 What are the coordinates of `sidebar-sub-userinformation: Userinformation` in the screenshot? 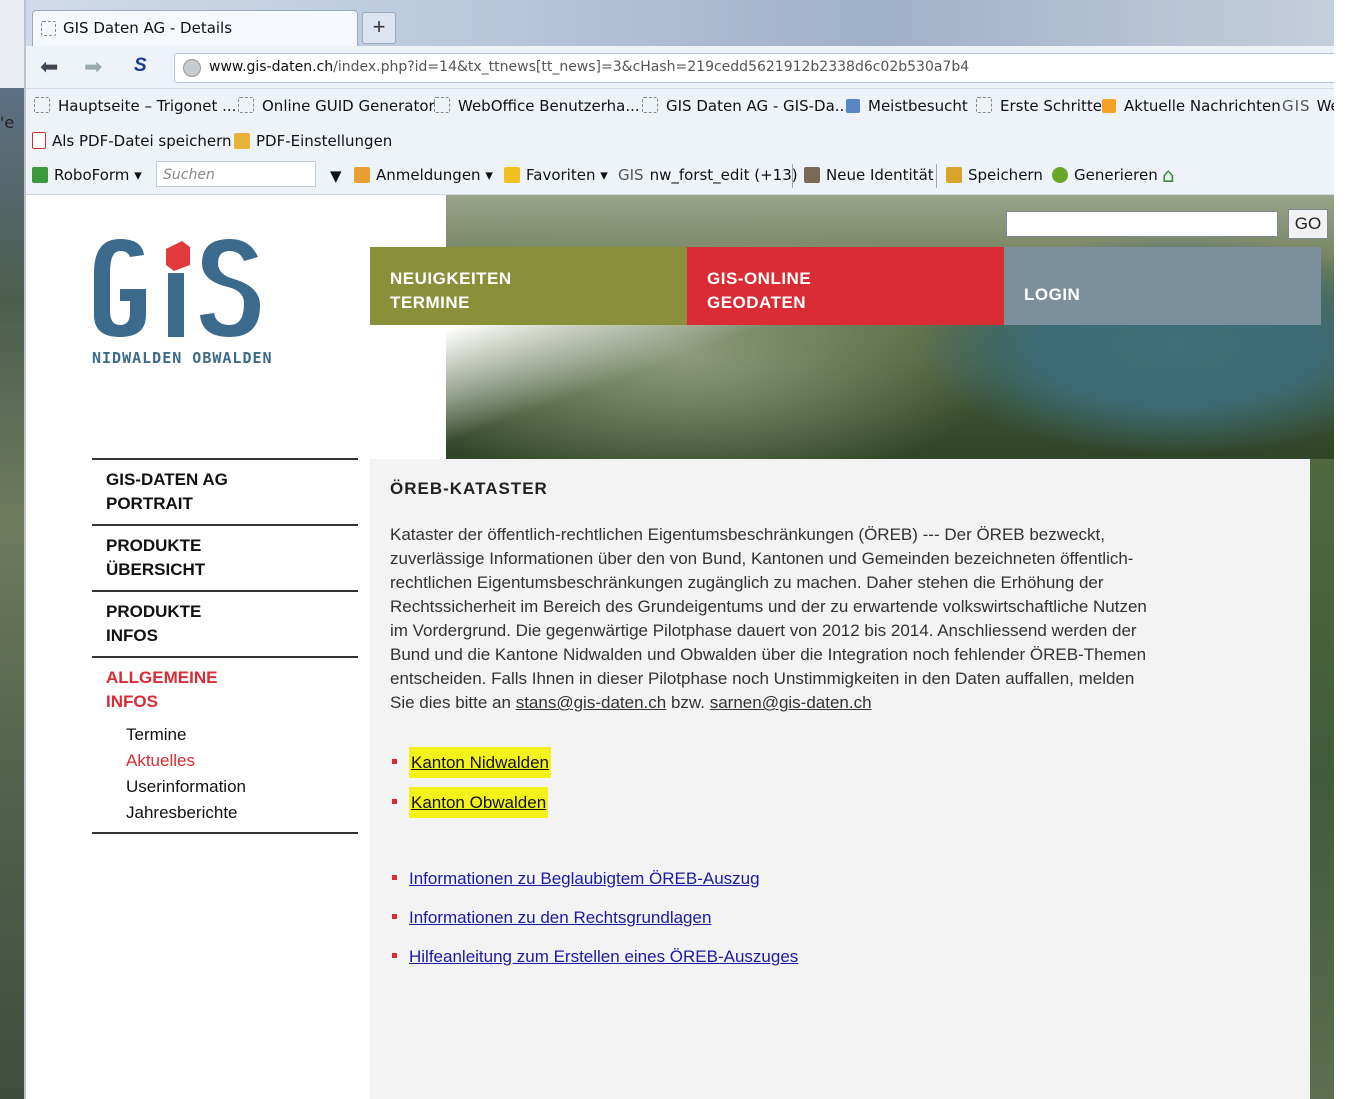 It's located at (225, 787).